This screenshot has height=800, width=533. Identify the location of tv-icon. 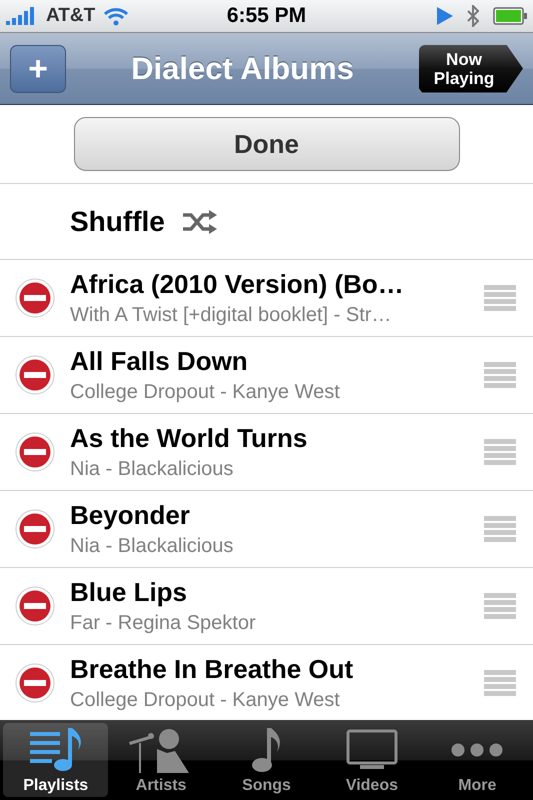
(372, 750).